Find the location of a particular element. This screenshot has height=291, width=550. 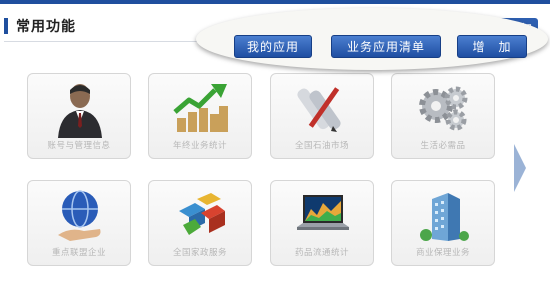

blueprint-pencil-icon is located at coordinates (319, 109).